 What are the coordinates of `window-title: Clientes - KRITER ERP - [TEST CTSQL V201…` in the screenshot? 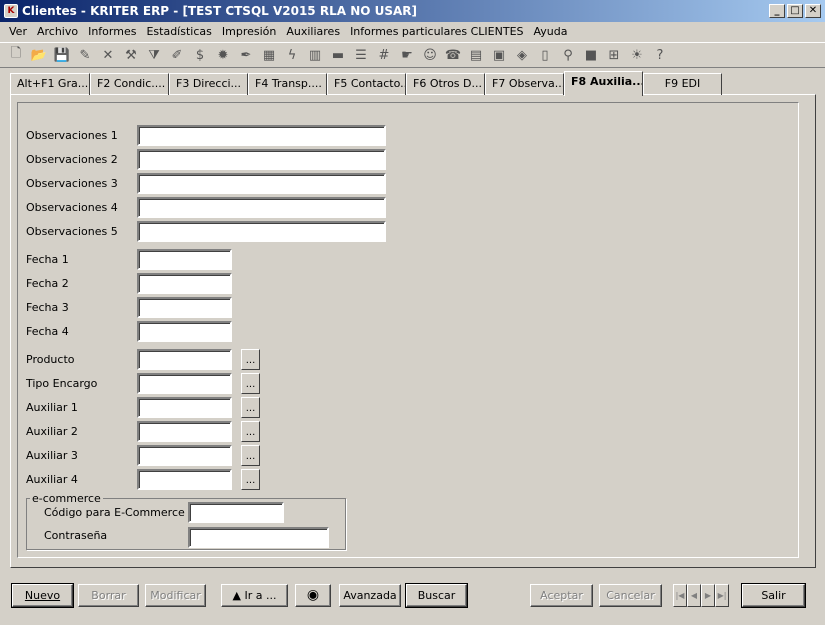 It's located at (220, 11).